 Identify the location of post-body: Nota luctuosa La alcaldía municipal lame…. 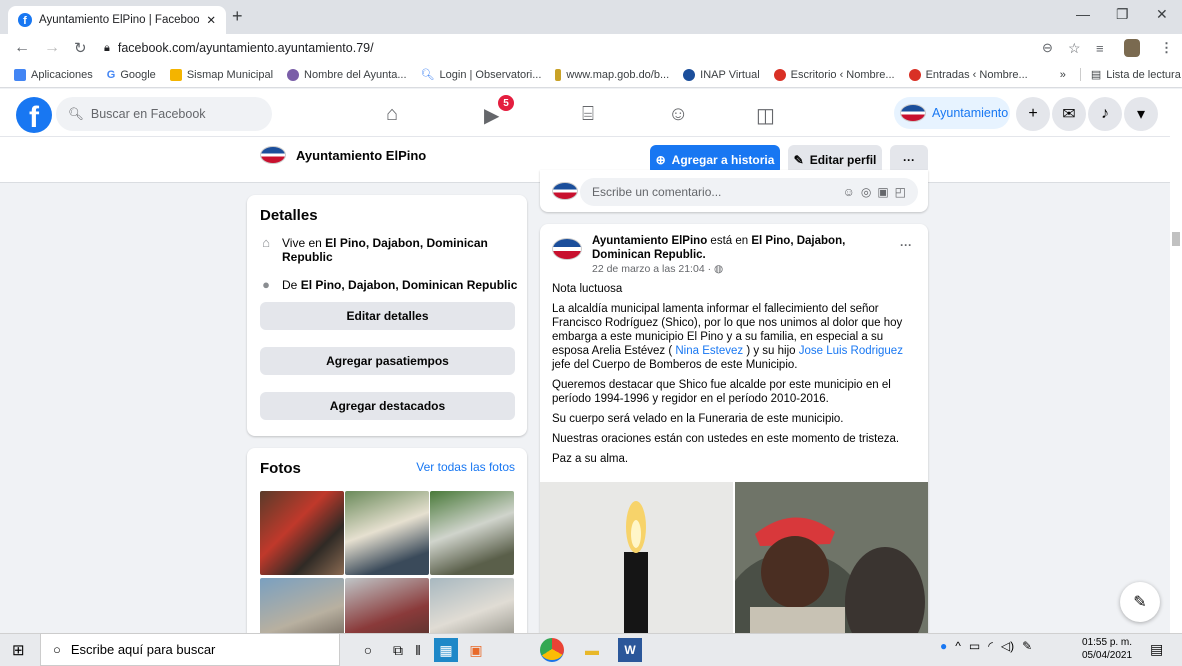
(727, 374).